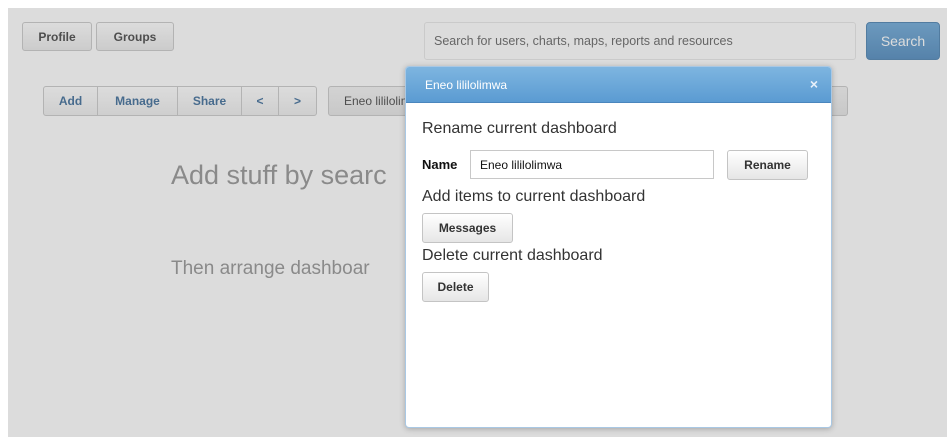 Image resolution: width=947 pixels, height=437 pixels. What do you see at coordinates (440, 164) in the screenshot?
I see `name-label: Name` at bounding box center [440, 164].